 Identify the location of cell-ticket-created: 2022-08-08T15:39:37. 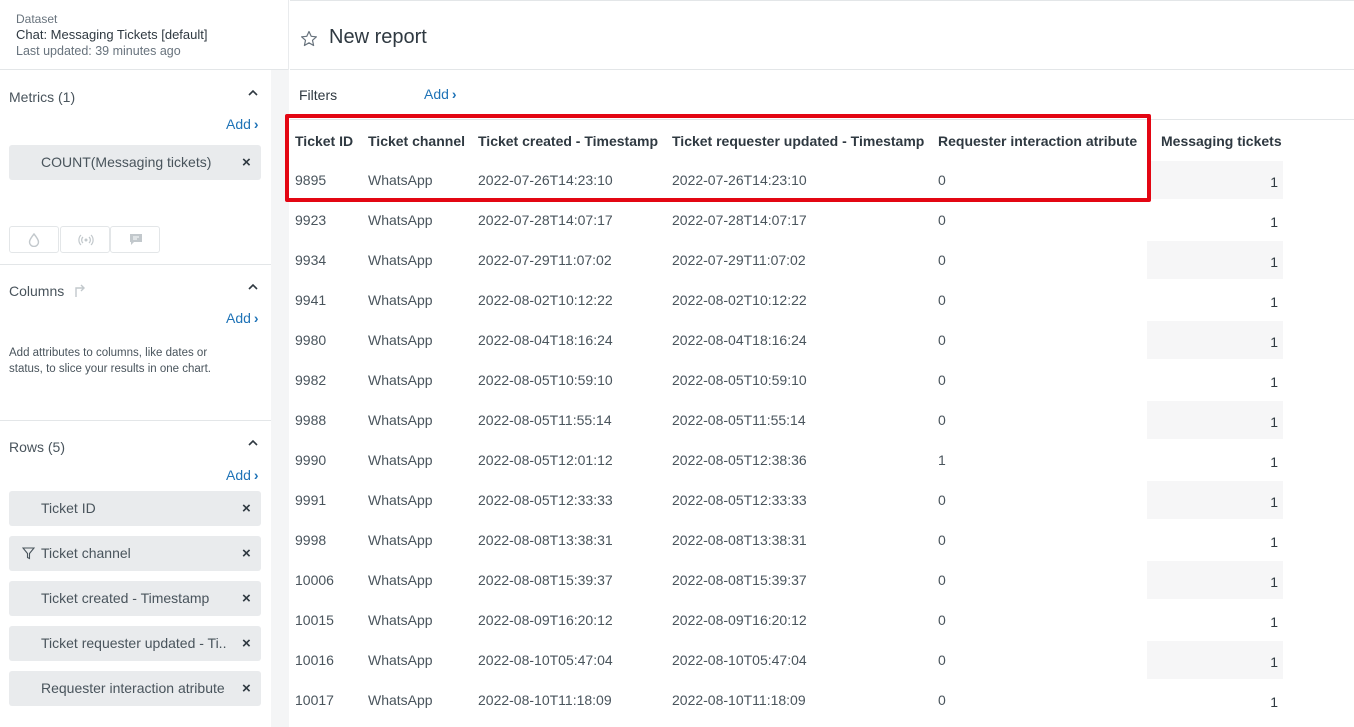
(545, 580).